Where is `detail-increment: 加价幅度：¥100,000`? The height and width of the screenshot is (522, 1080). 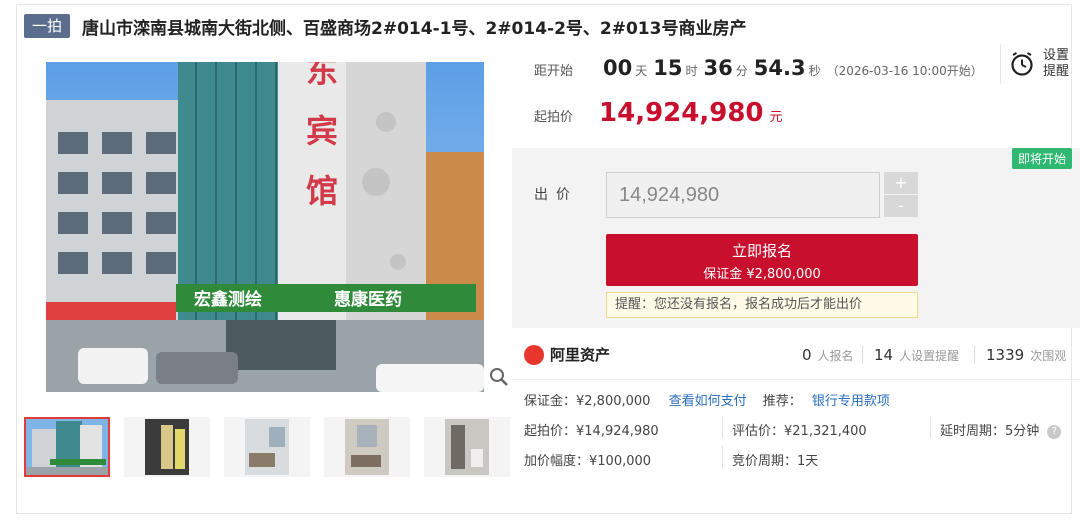
detail-increment: 加价幅度：¥100,000 is located at coordinates (588, 461).